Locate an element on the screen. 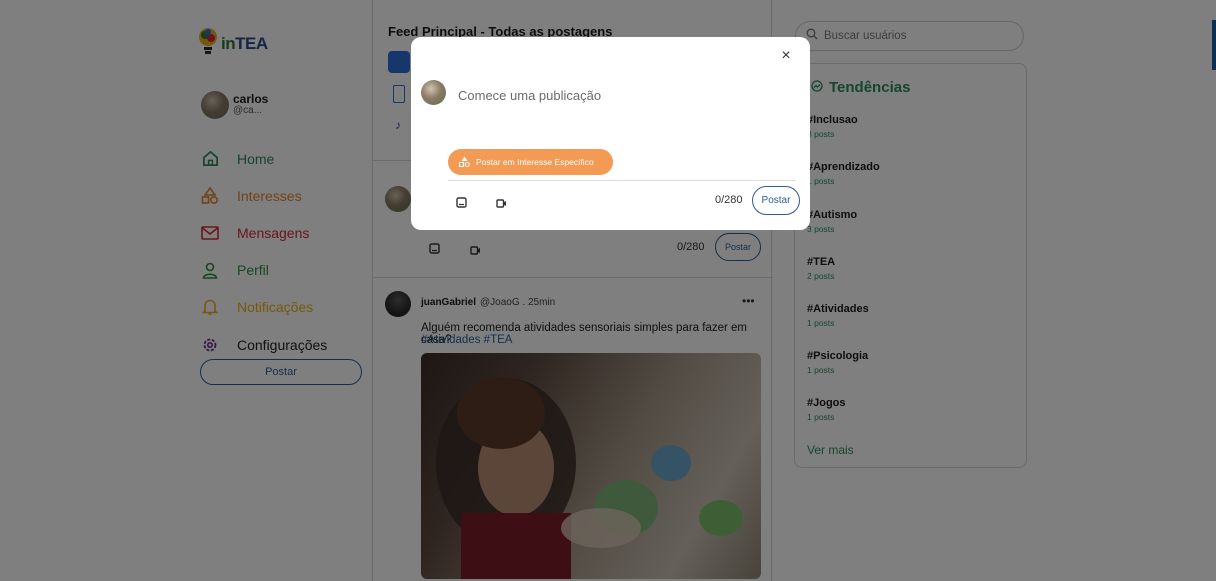  image-upload-icon is located at coordinates (461, 204).